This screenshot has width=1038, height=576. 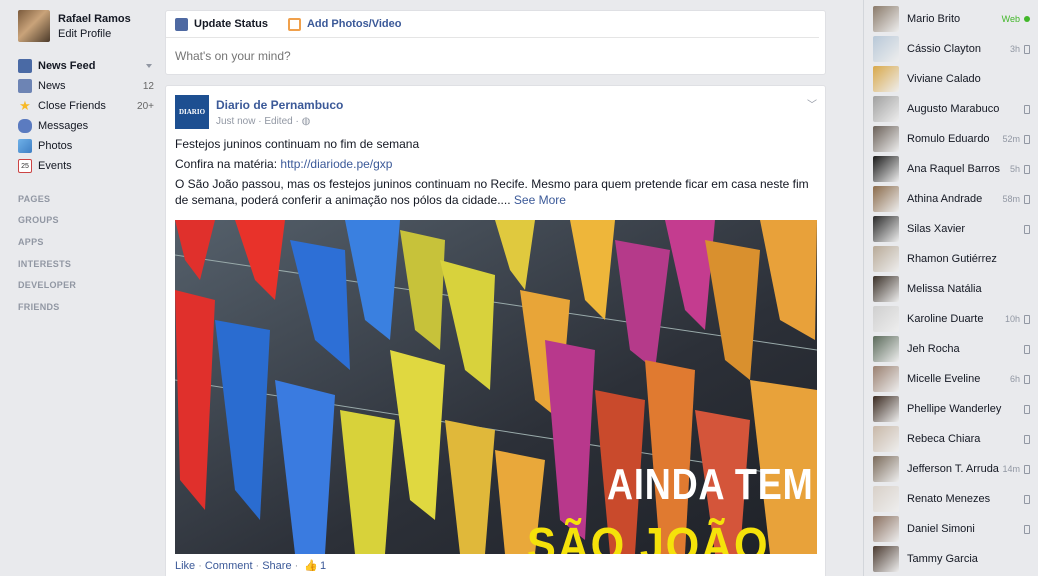 What do you see at coordinates (953, 109) in the screenshot?
I see `friend-name: Augusto Marabuco` at bounding box center [953, 109].